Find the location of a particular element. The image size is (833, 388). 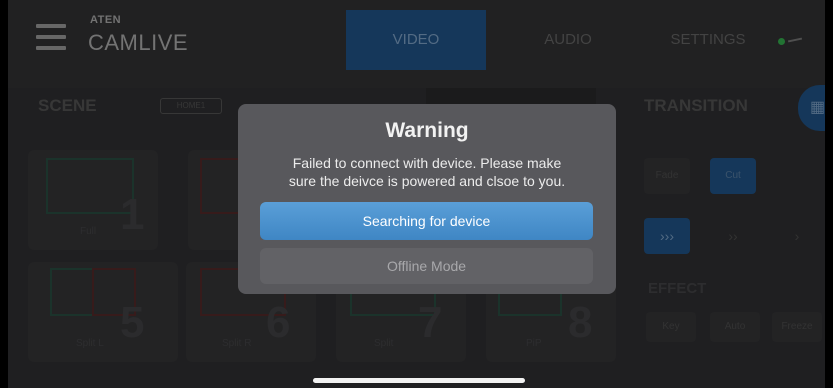

offline-mode-button: Offline Mode is located at coordinates (426, 266).